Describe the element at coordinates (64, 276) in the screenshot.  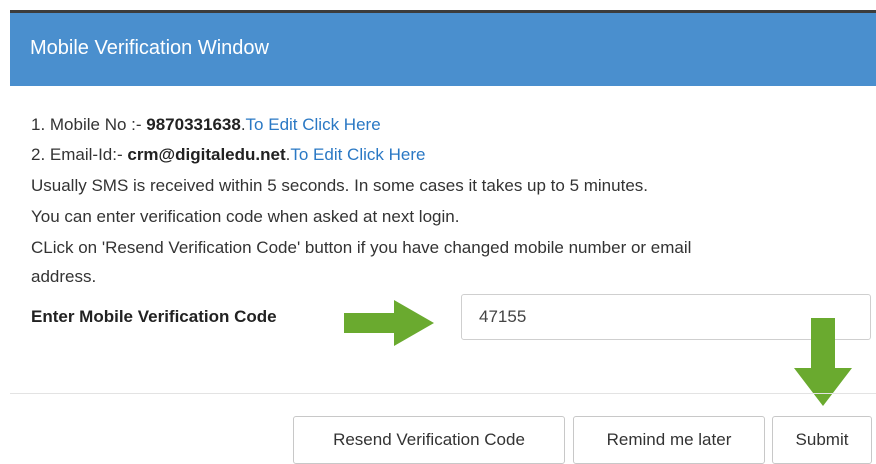
I see `resend-hint-text-line2: address.` at that location.